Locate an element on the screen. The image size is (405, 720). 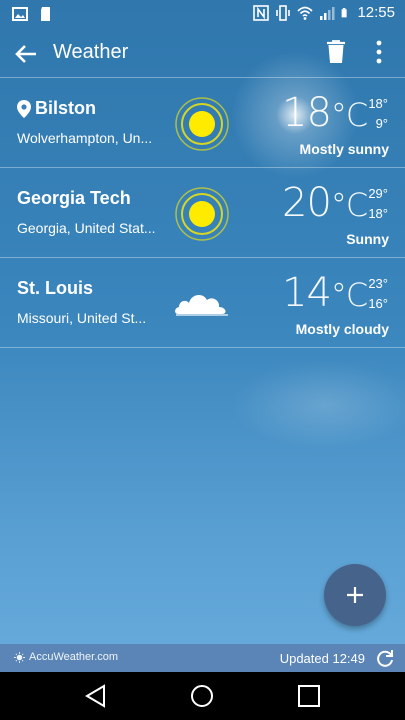
vibrate-icon is located at coordinates (283, 12).